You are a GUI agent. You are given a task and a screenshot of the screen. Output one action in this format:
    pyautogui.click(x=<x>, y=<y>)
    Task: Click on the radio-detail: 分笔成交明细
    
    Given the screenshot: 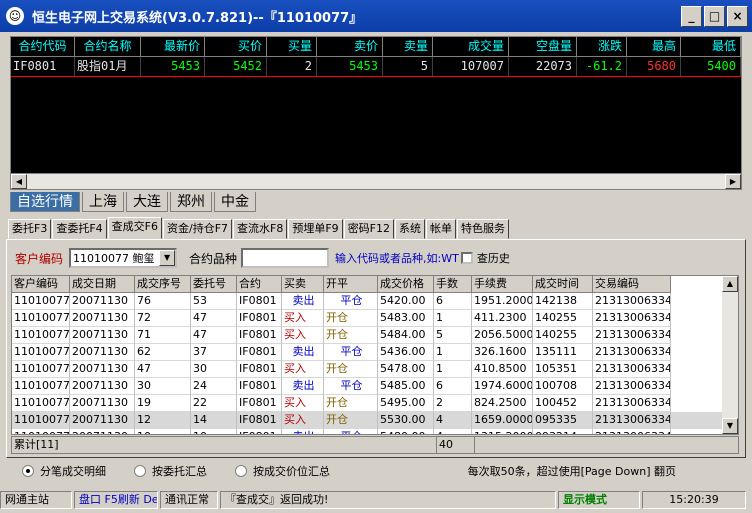 What is the action you would take?
    pyautogui.click(x=64, y=471)
    